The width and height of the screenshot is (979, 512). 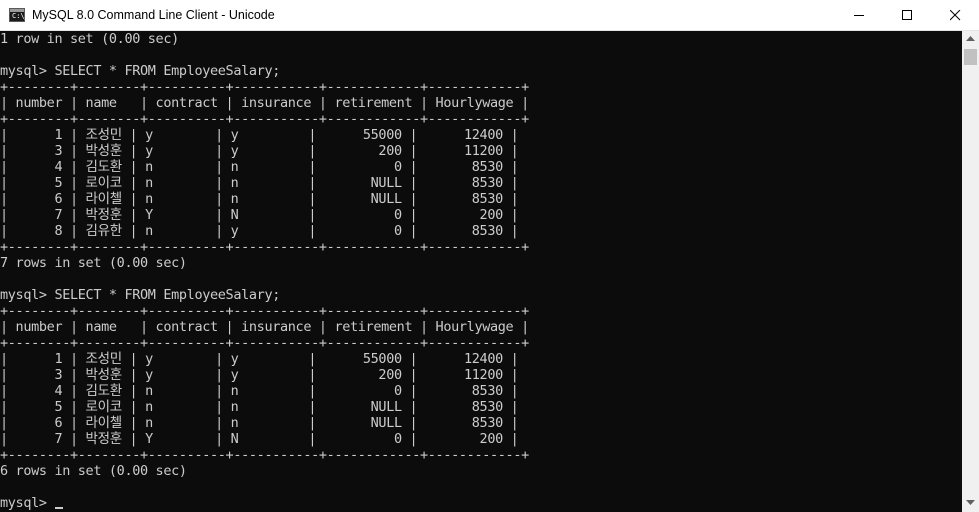 What do you see at coordinates (970, 271) in the screenshot?
I see `vertical-scrollbar` at bounding box center [970, 271].